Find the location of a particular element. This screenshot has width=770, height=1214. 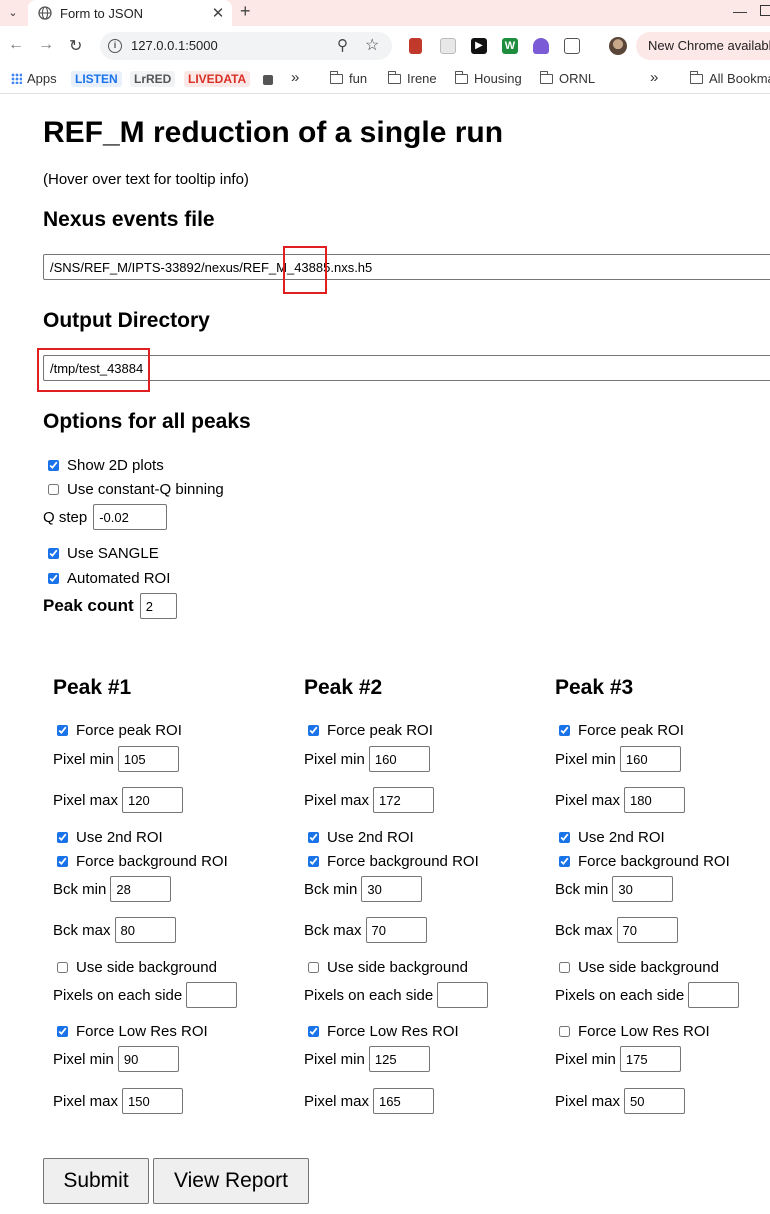

auto-roi-checkbox is located at coordinates (53, 578).